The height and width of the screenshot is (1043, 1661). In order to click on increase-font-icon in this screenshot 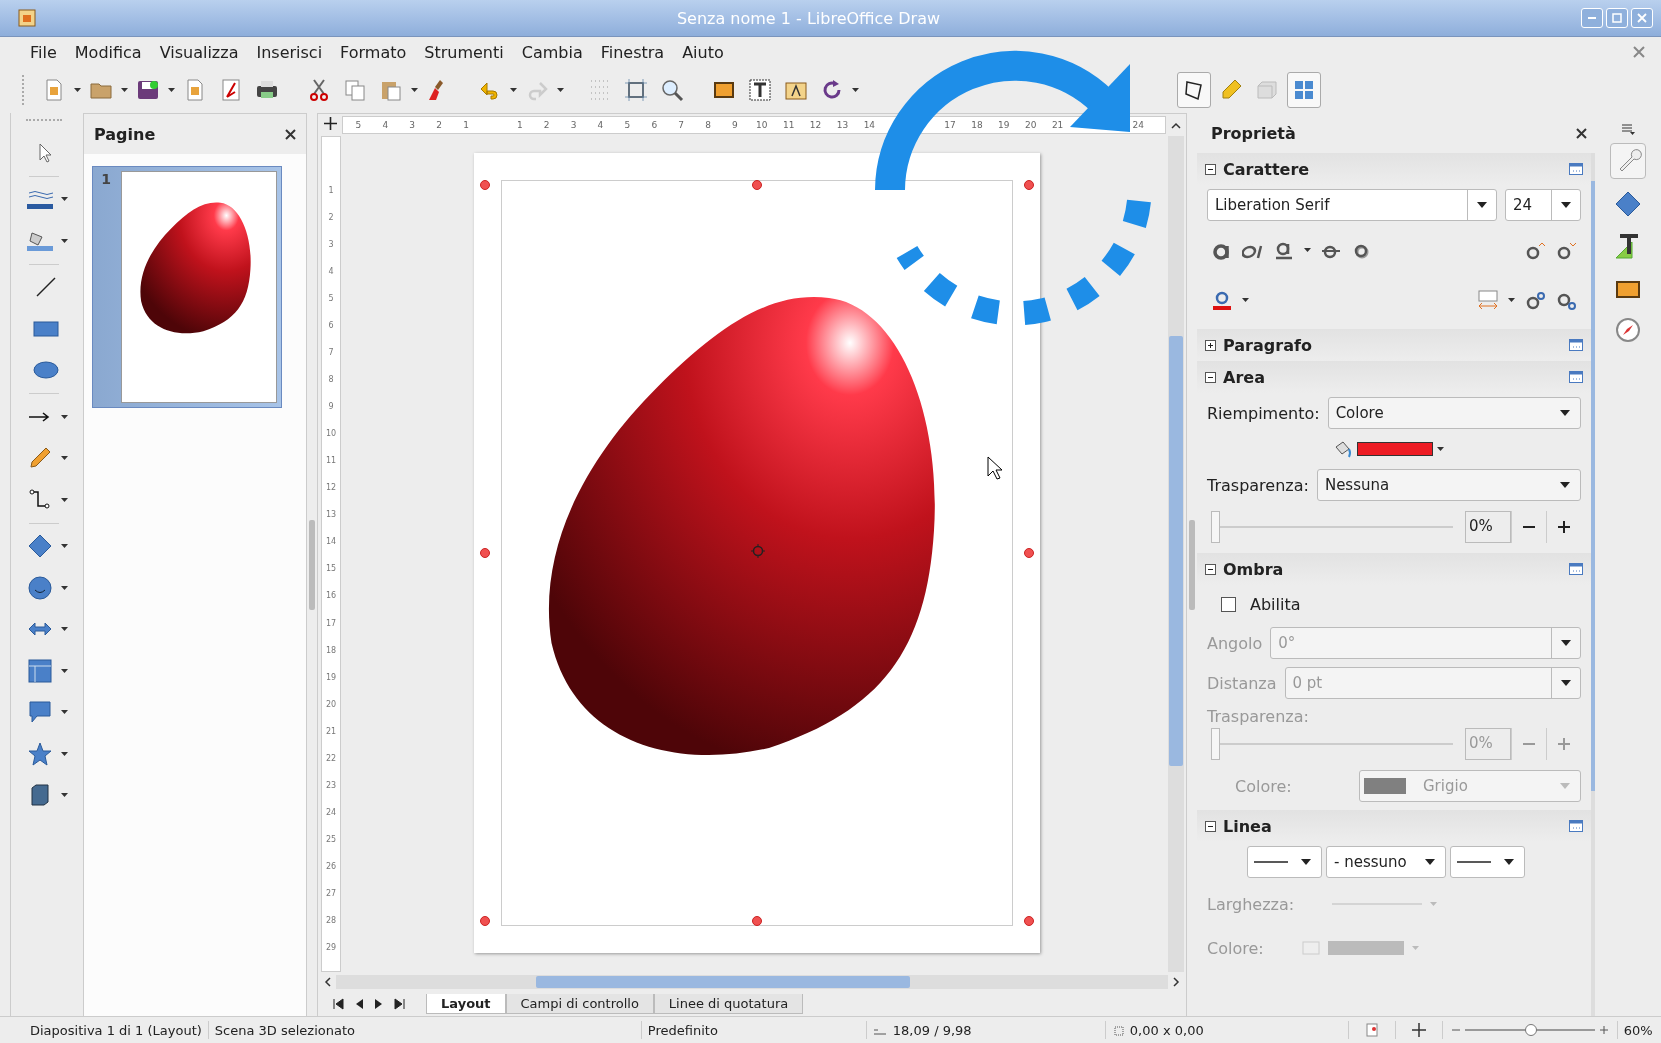, I will do `click(1535, 250)`.